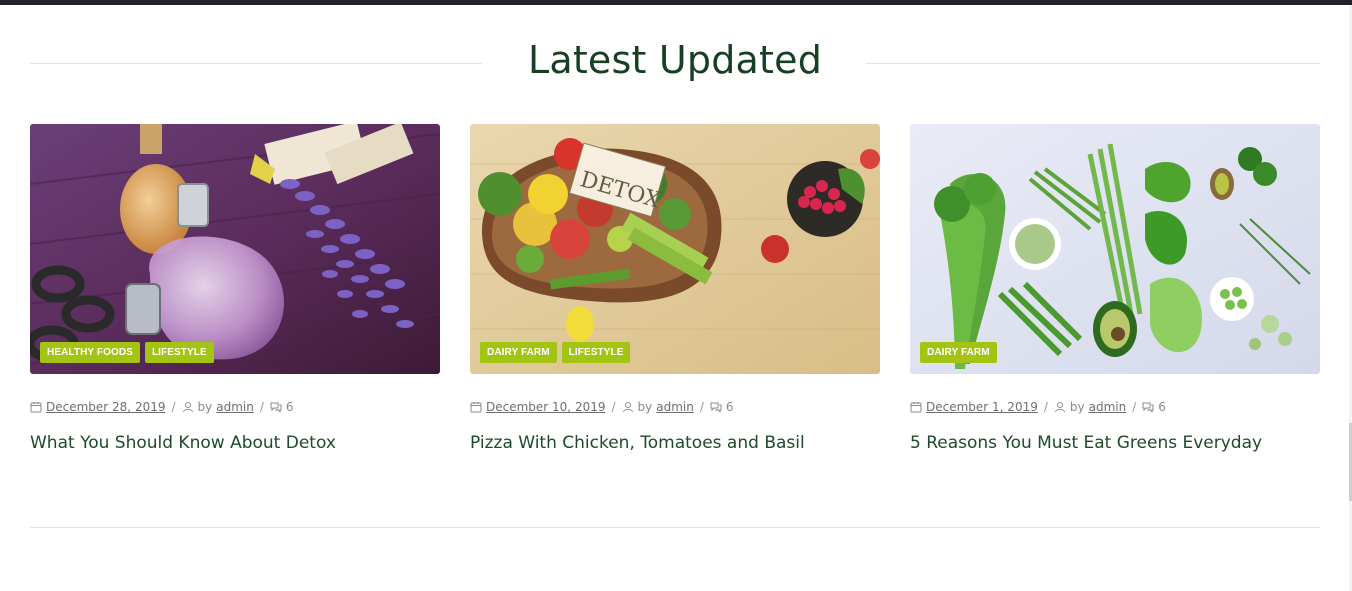 The height and width of the screenshot is (591, 1352). I want to click on post-image-detox-vegetables: DETOX DAIRY FARM LIFESTYLE, so click(675, 249).